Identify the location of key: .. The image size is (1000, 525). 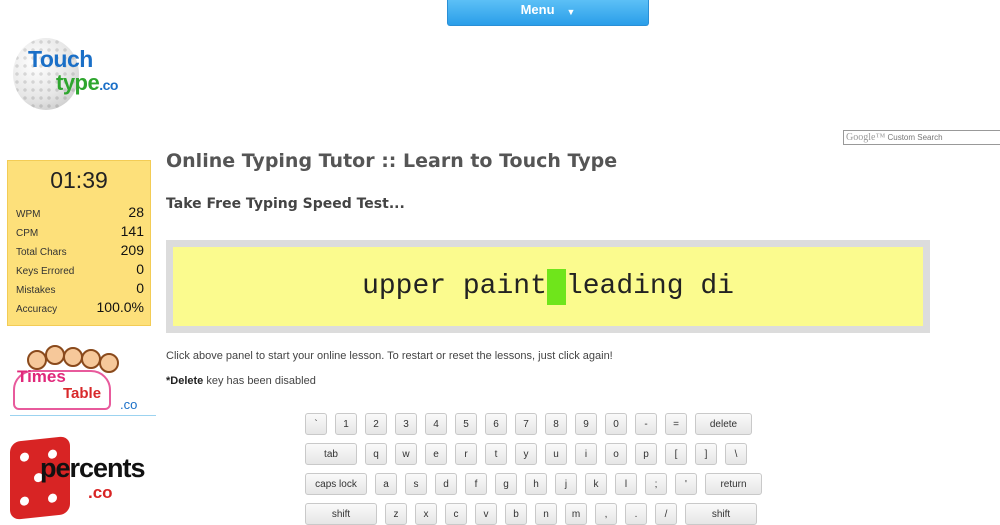
(636, 514).